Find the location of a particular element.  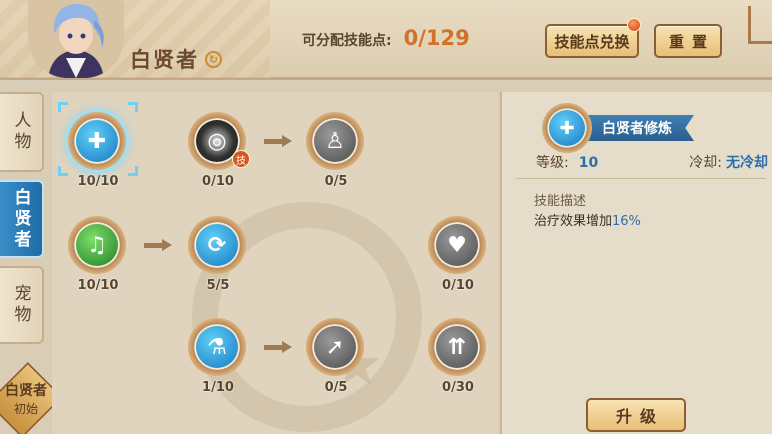

skill-level-count: 0/30 is located at coordinates (458, 387).